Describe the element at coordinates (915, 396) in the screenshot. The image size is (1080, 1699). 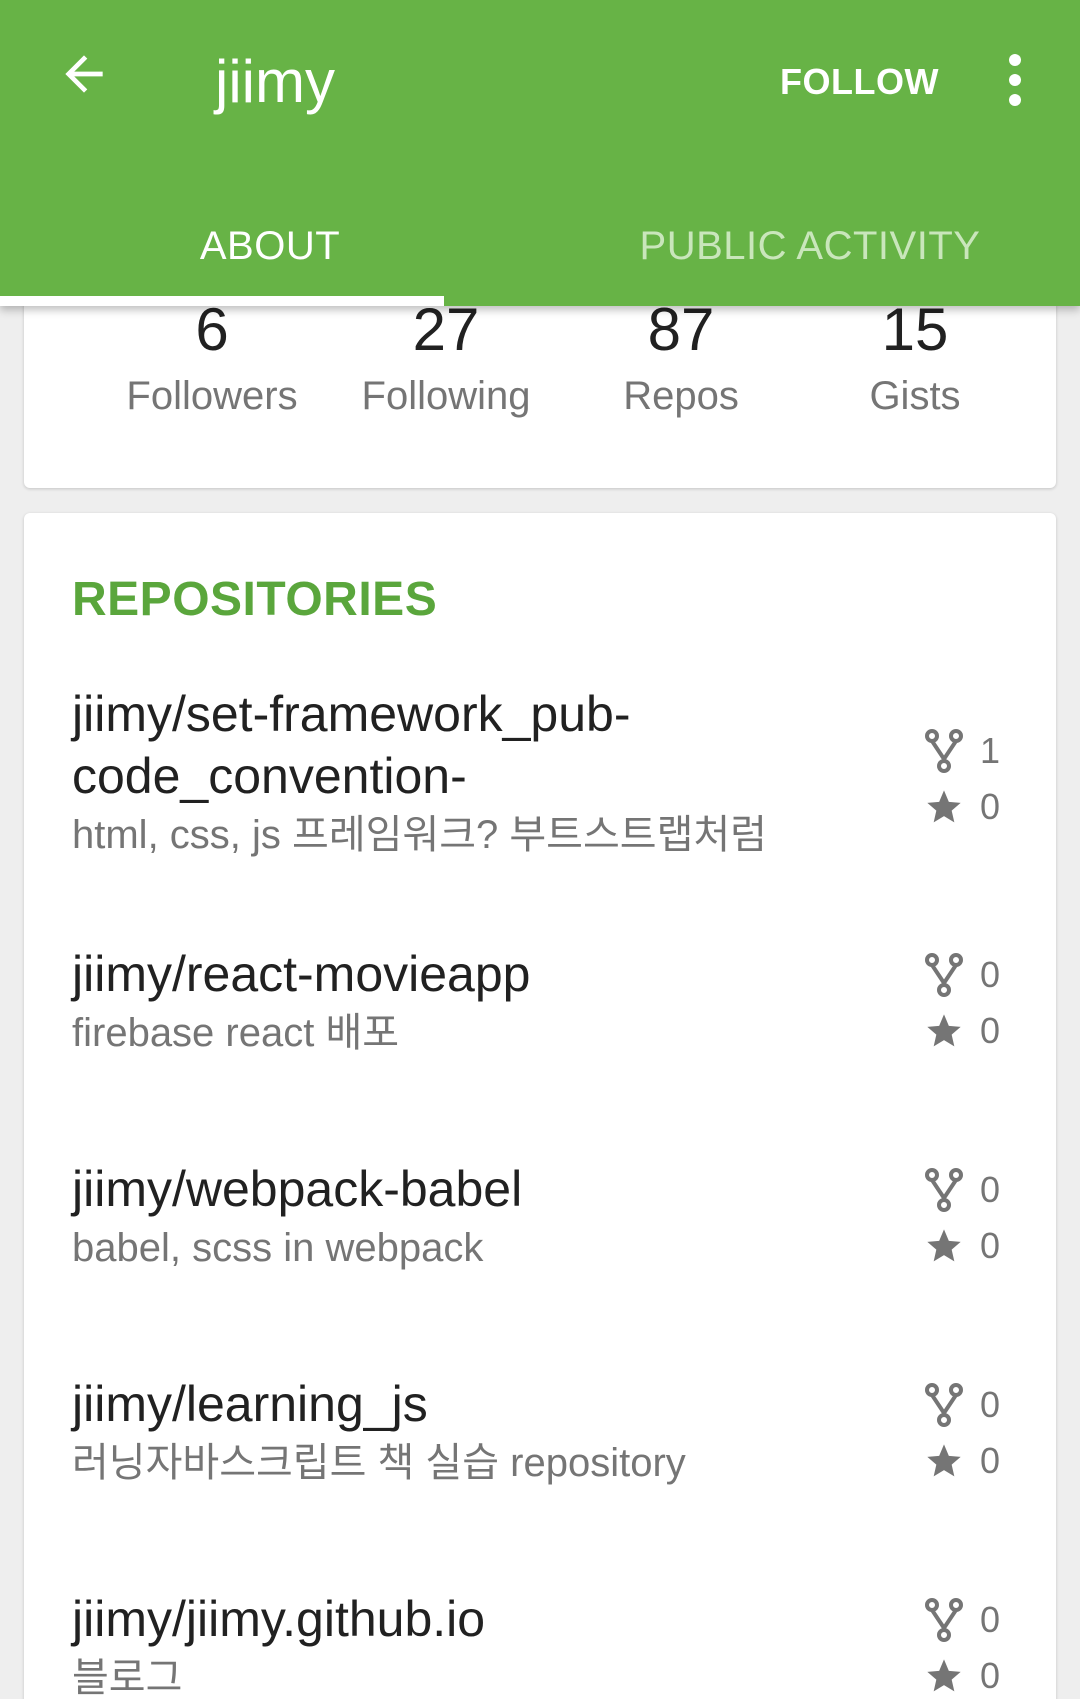
I see `gists-label: Gists` at that location.